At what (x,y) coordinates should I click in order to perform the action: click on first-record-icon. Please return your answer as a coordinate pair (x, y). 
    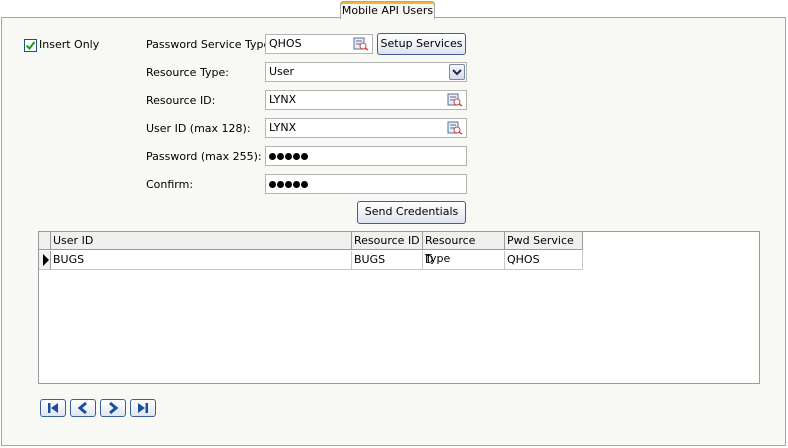
    Looking at the image, I should click on (53, 408).